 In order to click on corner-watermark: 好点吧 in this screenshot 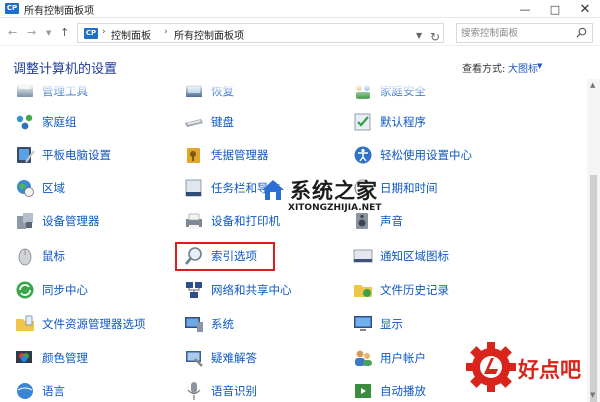, I will do `click(531, 369)`.